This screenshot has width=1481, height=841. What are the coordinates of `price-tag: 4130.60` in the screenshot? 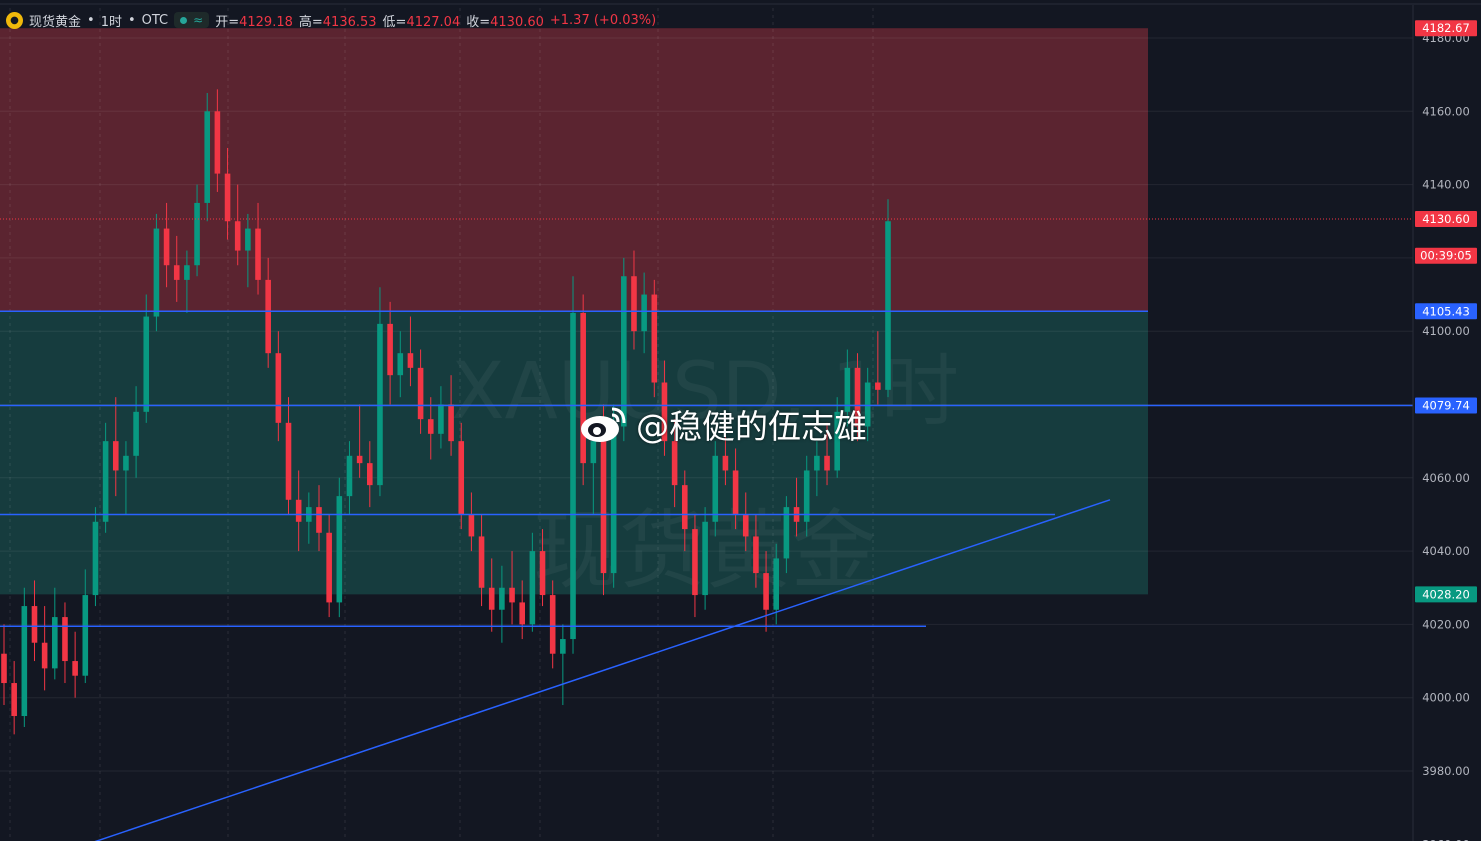 It's located at (1446, 219).